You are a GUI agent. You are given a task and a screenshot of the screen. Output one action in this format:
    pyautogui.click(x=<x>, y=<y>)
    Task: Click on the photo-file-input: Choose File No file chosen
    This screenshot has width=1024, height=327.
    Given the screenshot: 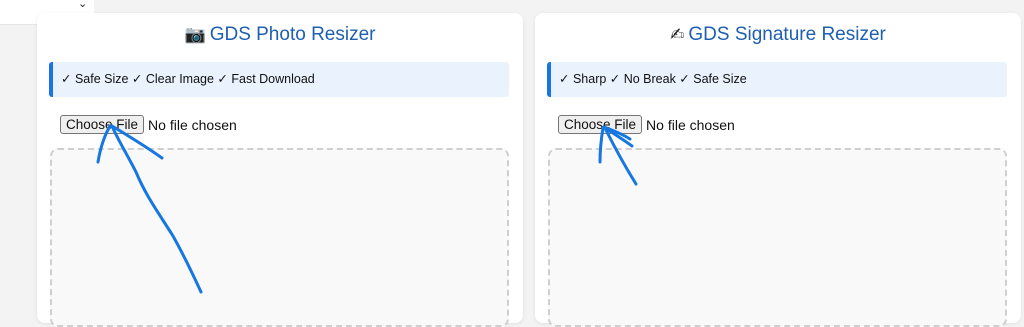 What is the action you would take?
    pyautogui.click(x=148, y=124)
    